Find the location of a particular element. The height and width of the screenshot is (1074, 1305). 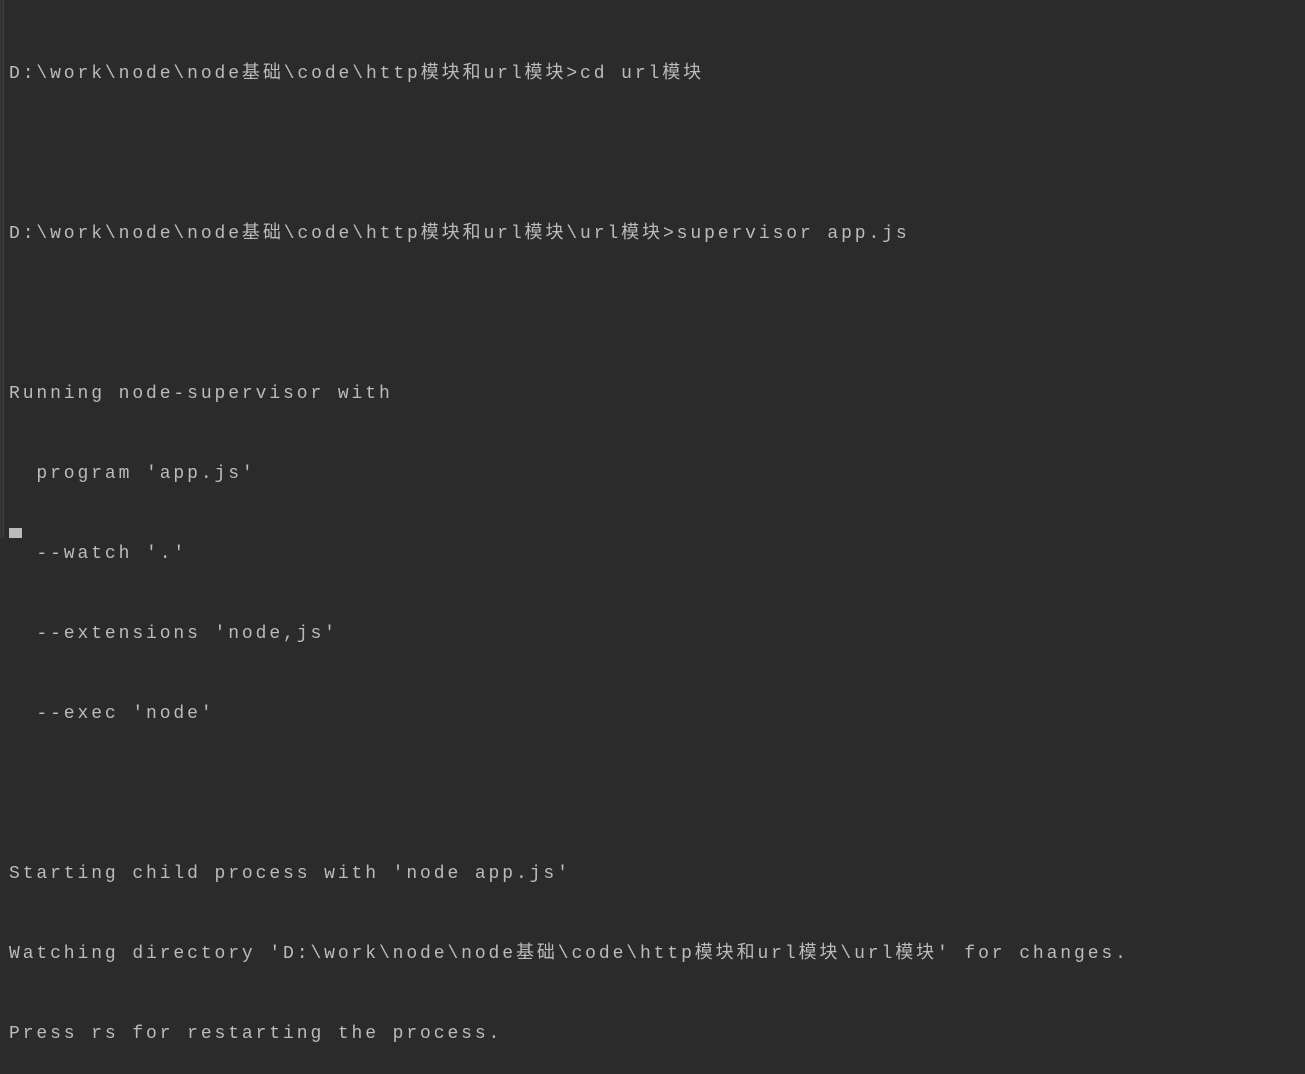

terminal-line: --extensions 'node,js' is located at coordinates (173, 634).